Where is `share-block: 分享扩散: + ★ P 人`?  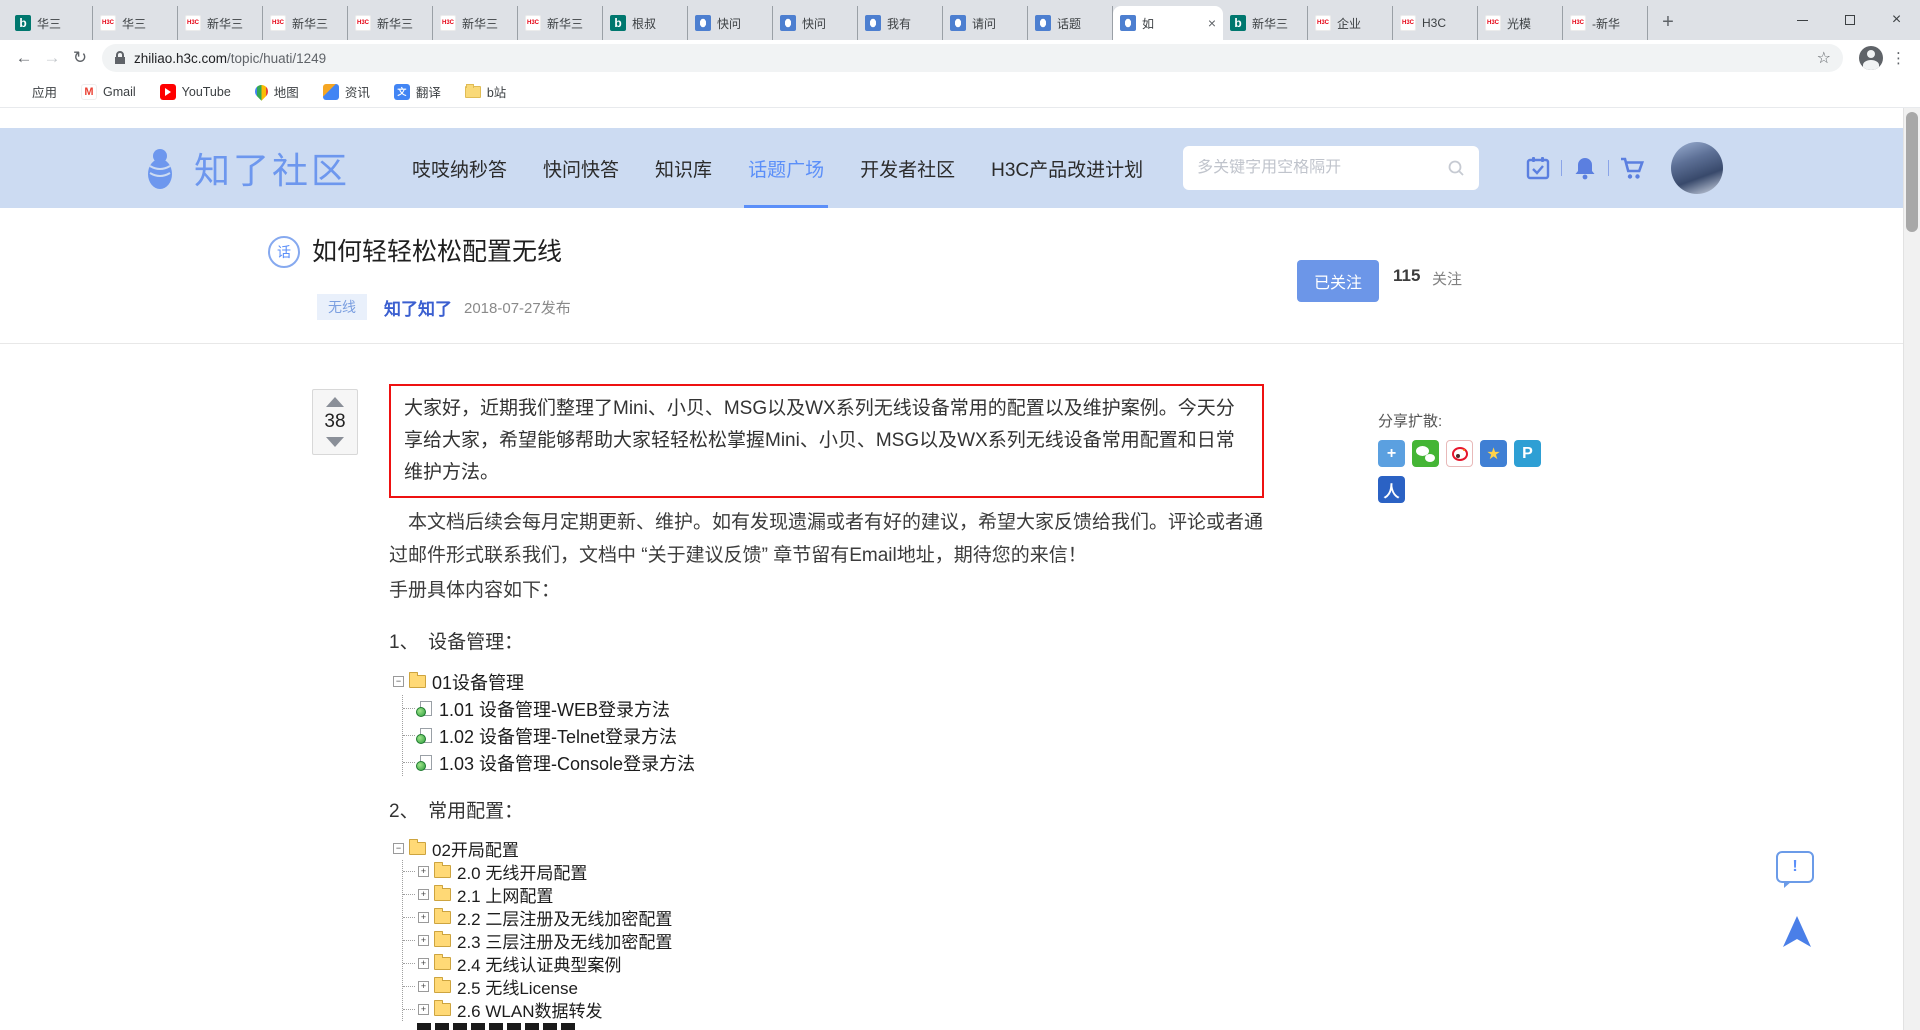 share-block: 分享扩散: + ★ P 人 is located at coordinates (1508, 456).